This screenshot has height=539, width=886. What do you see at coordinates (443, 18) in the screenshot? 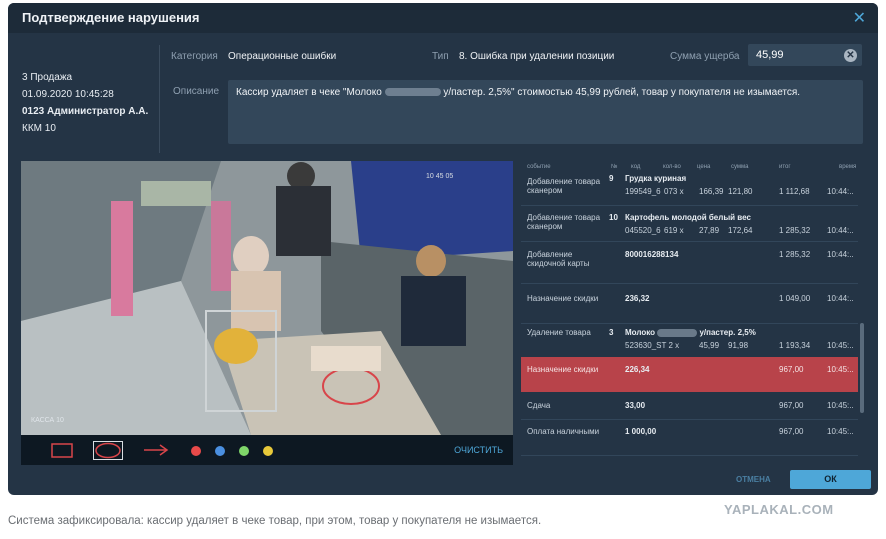
I see `dialog-titlebar: Подтверждение нарушения ✕` at bounding box center [443, 18].